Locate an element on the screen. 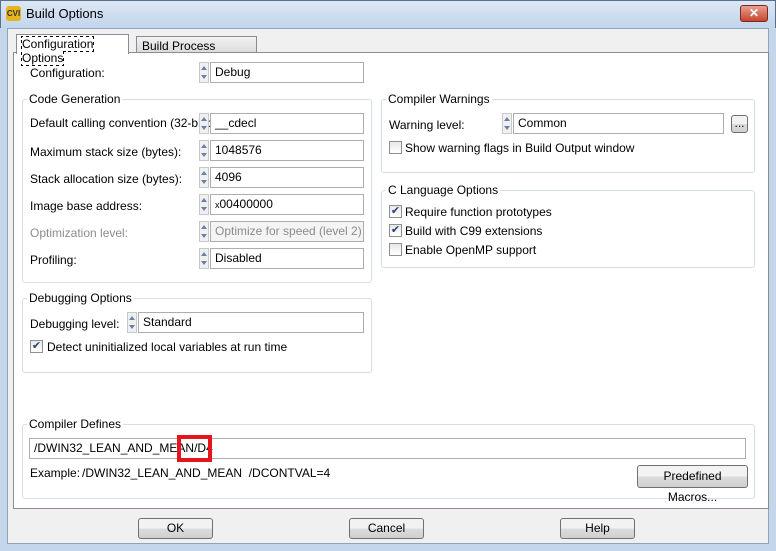  detect-uninitialized-checkbox: ✔ is located at coordinates (36, 346).